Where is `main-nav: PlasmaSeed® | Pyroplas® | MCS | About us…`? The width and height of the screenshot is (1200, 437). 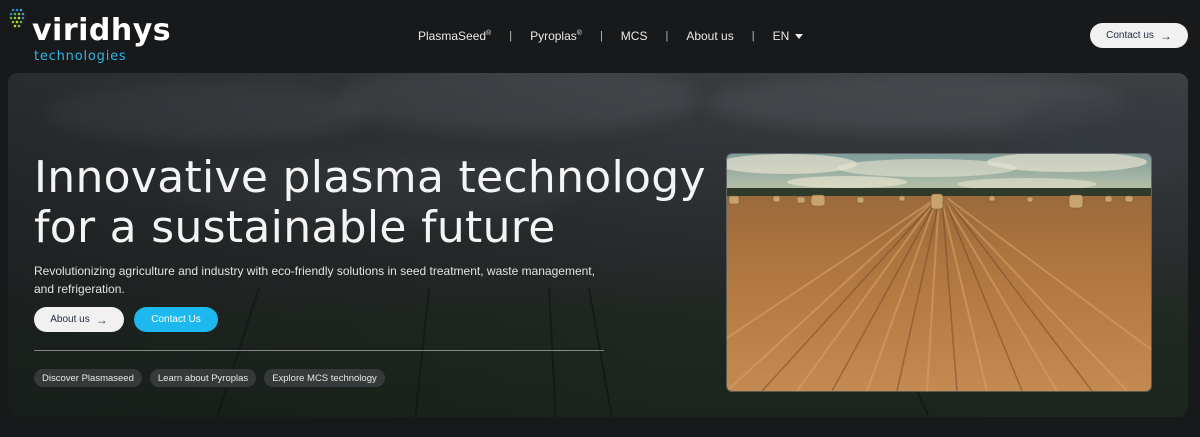
main-nav: PlasmaSeed® | Pyroplas® | MCS | About us… is located at coordinates (610, 36).